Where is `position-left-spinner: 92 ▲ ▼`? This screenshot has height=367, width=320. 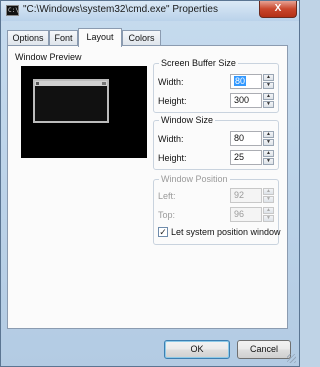
position-left-spinner: 92 ▲ ▼ is located at coordinates (252, 195).